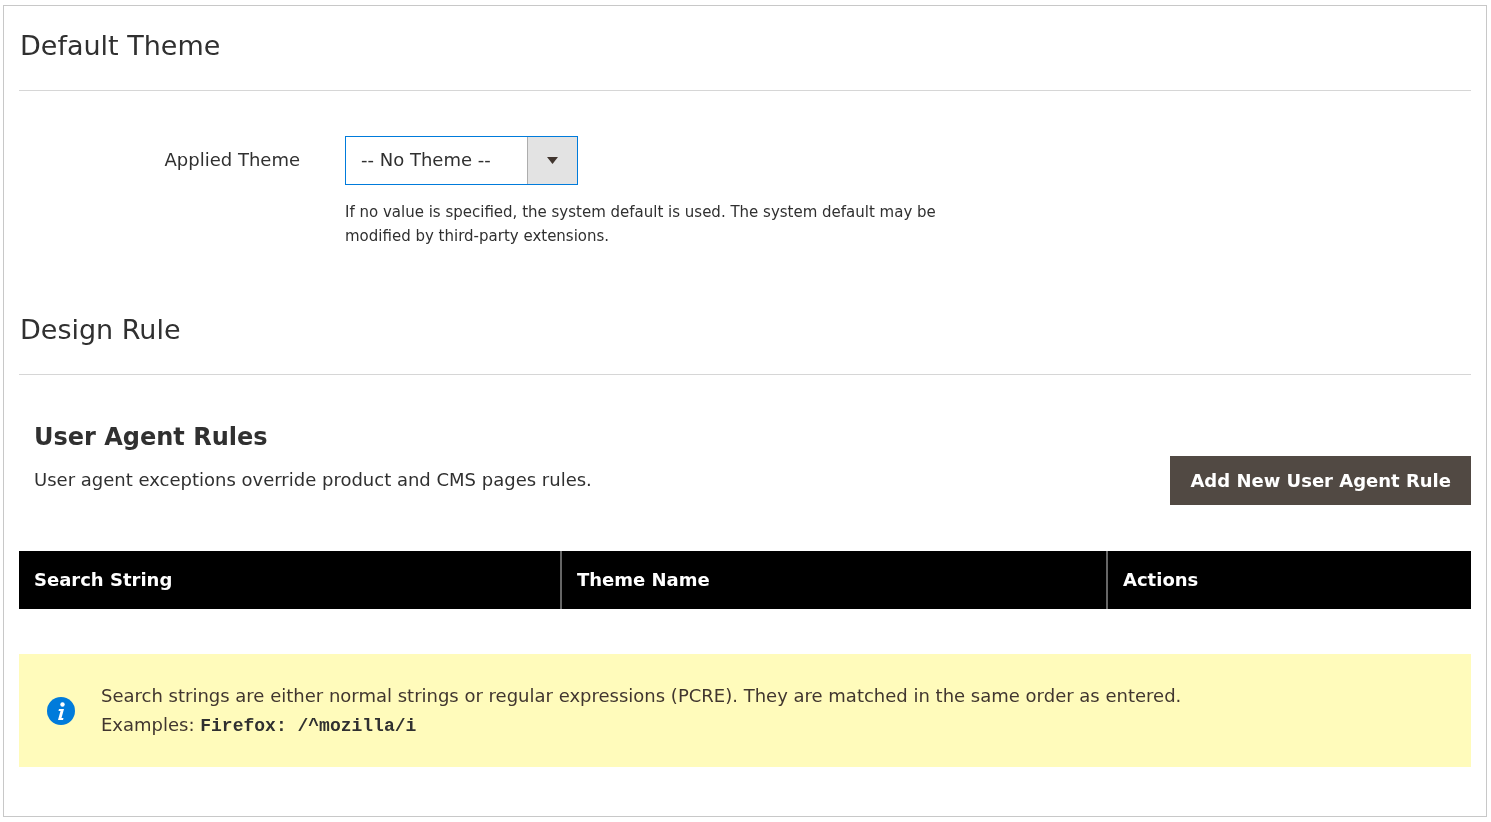  I want to click on description: User agent exceptions override product and CMS pages rules., so click(313, 480).